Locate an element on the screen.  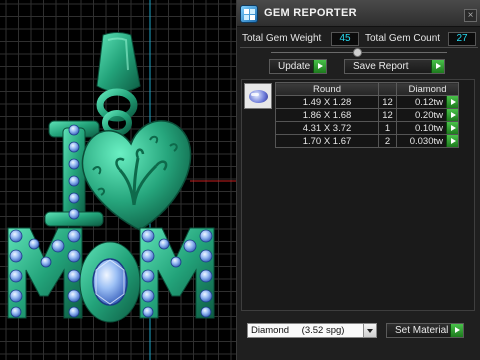
gem-weight-cell-text: 0.20tw is located at coordinates (429, 115).